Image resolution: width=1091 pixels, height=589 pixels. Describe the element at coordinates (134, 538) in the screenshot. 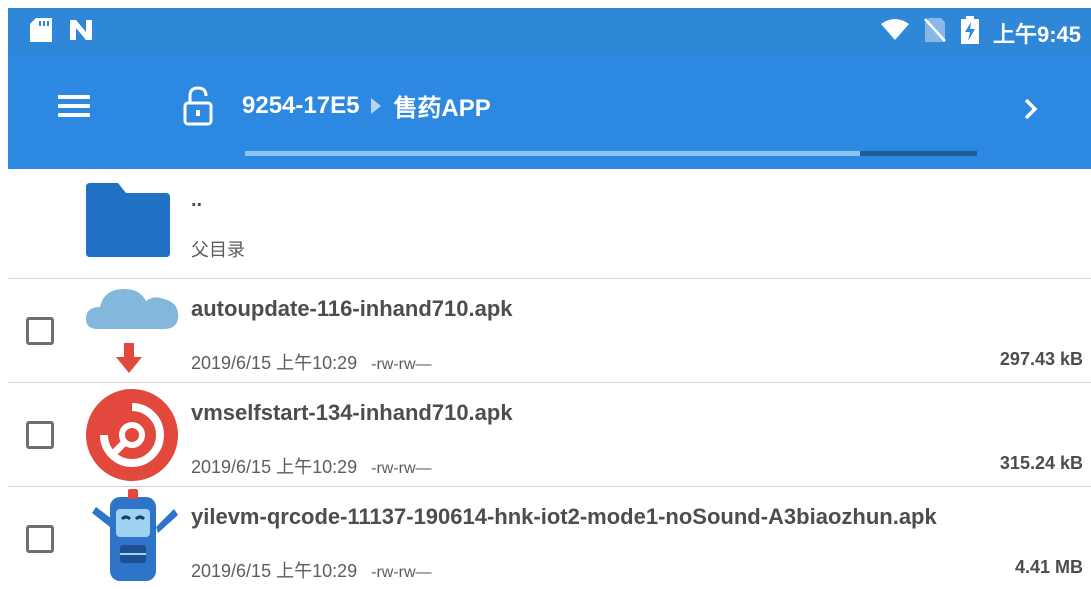

I see `robot-app-icon` at that location.